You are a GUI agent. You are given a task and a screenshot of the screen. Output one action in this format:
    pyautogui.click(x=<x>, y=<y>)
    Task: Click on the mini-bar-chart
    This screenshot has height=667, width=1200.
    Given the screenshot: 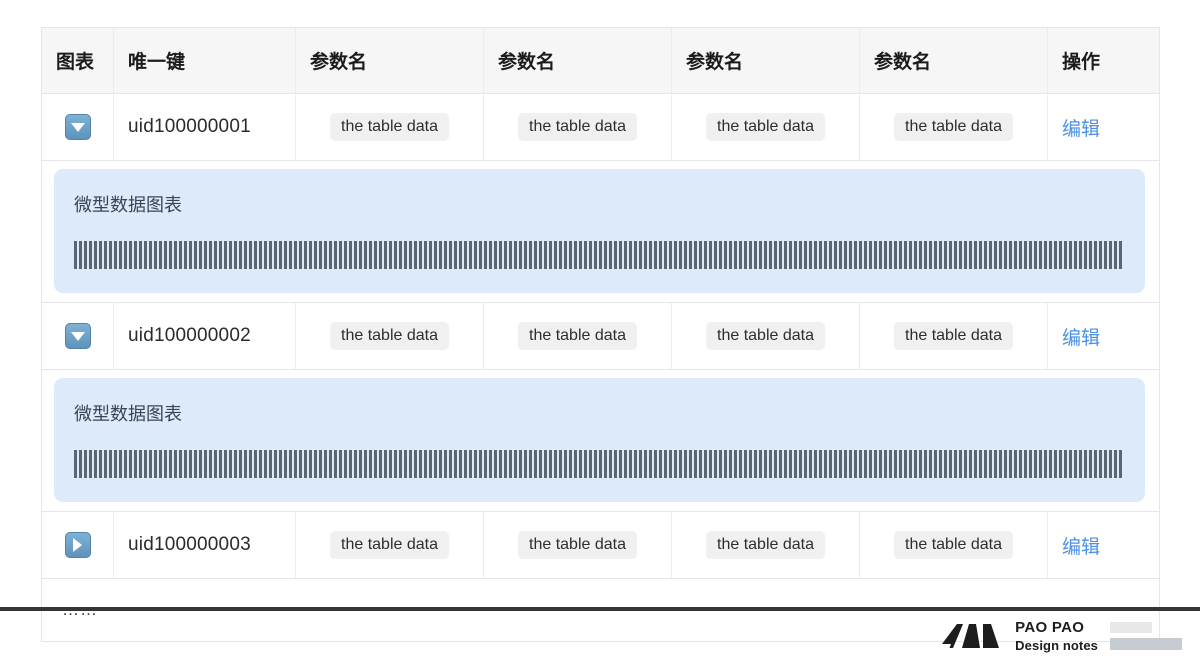 What is the action you would take?
    pyautogui.click(x=599, y=253)
    